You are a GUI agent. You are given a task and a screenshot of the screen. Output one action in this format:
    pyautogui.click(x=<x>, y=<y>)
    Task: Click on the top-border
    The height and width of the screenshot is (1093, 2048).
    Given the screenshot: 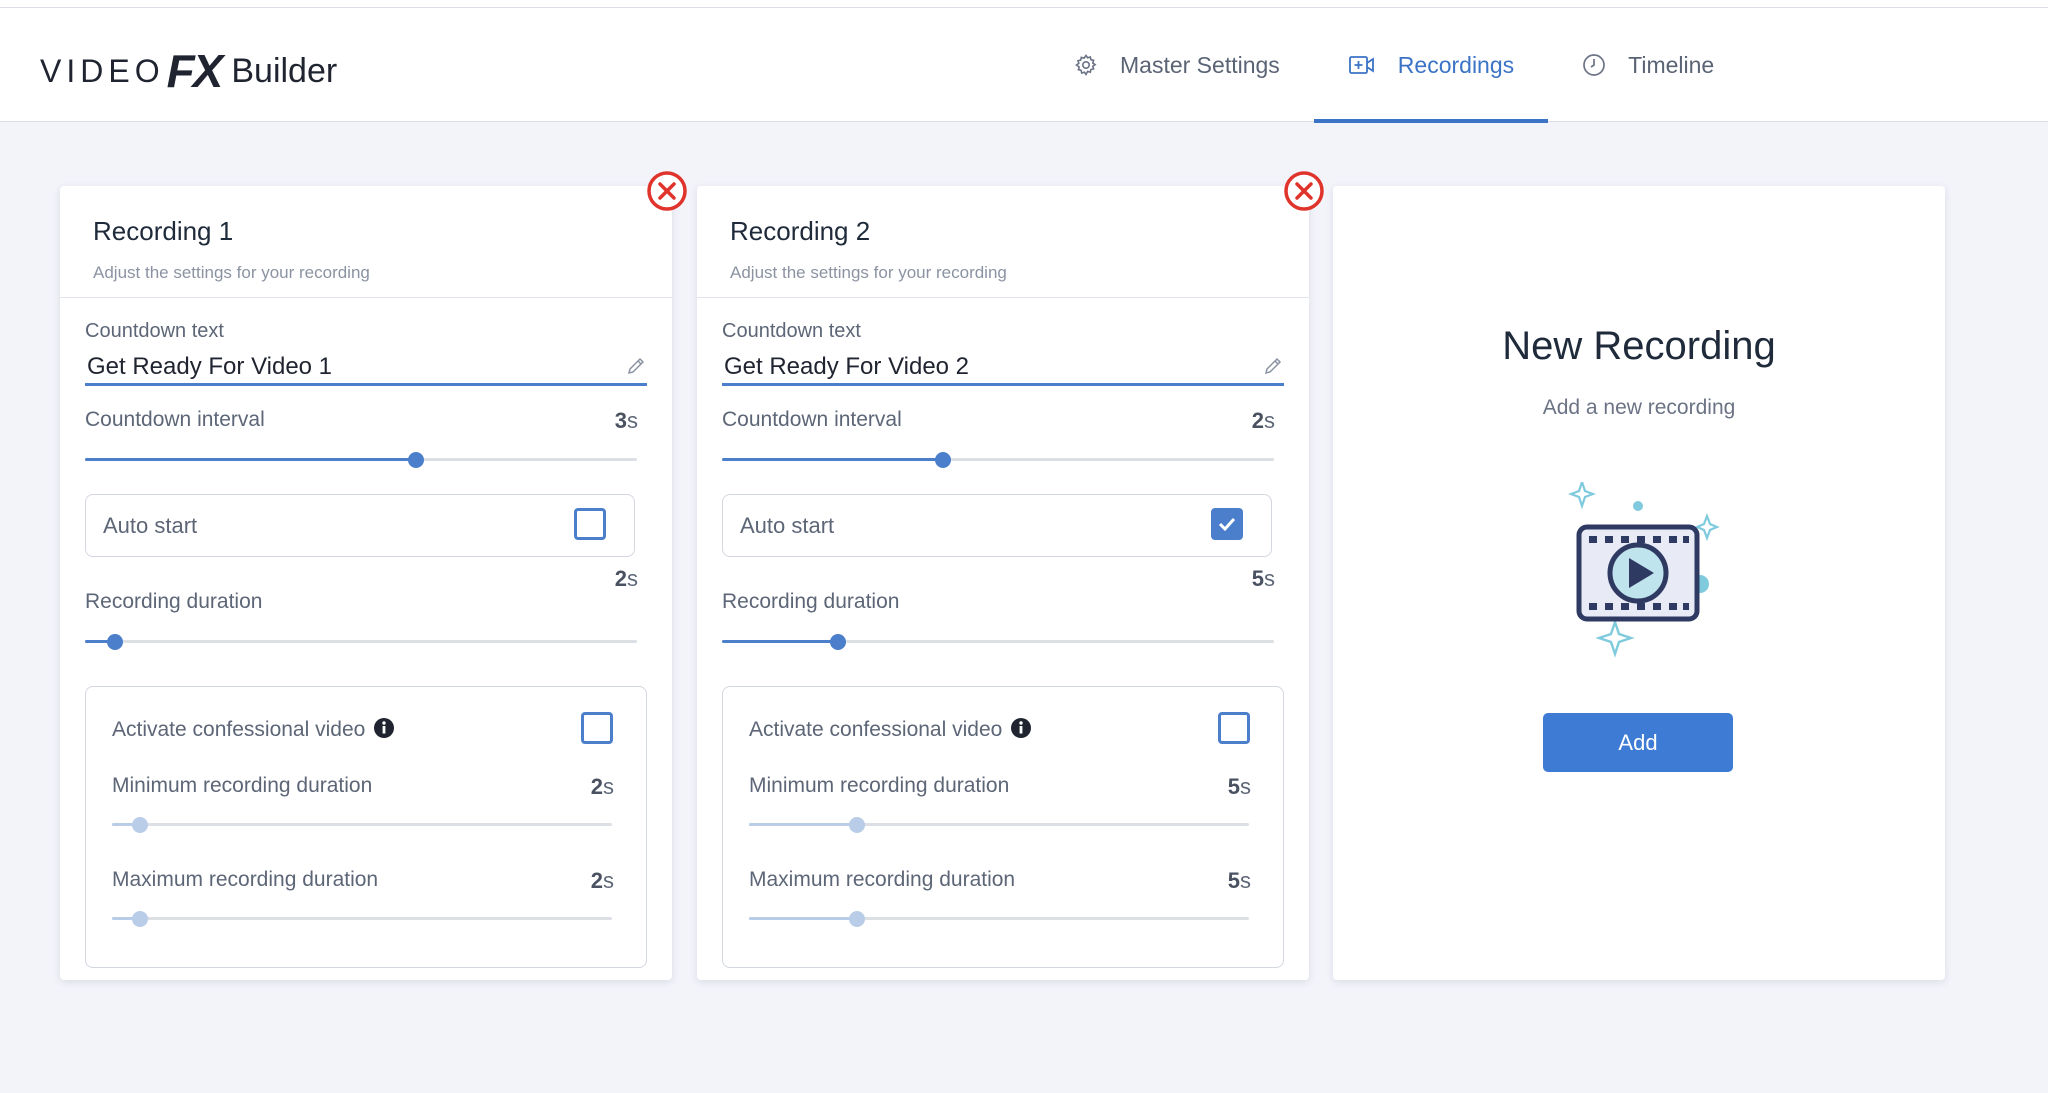 What is the action you would take?
    pyautogui.click(x=1024, y=4)
    